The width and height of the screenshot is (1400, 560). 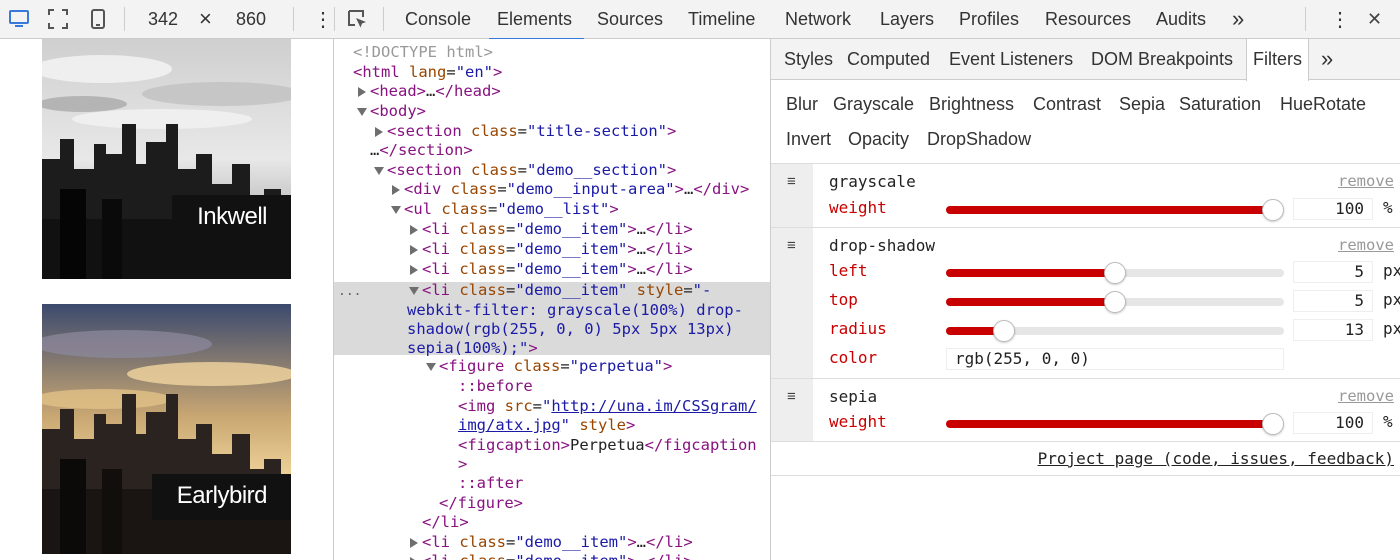 I want to click on responsive-frame-icon, so click(x=58, y=19).